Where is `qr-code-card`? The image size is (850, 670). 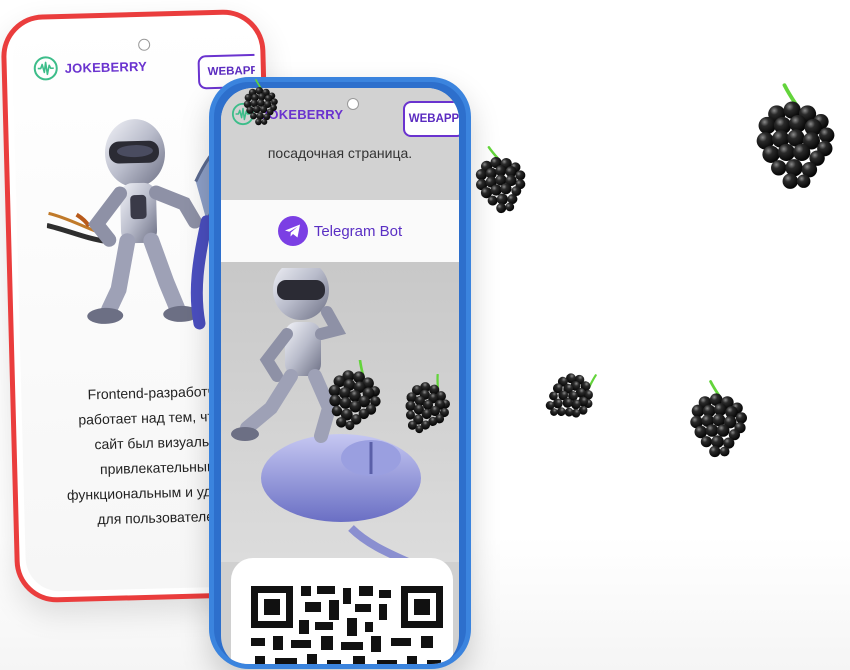 qr-code-card is located at coordinates (342, 613).